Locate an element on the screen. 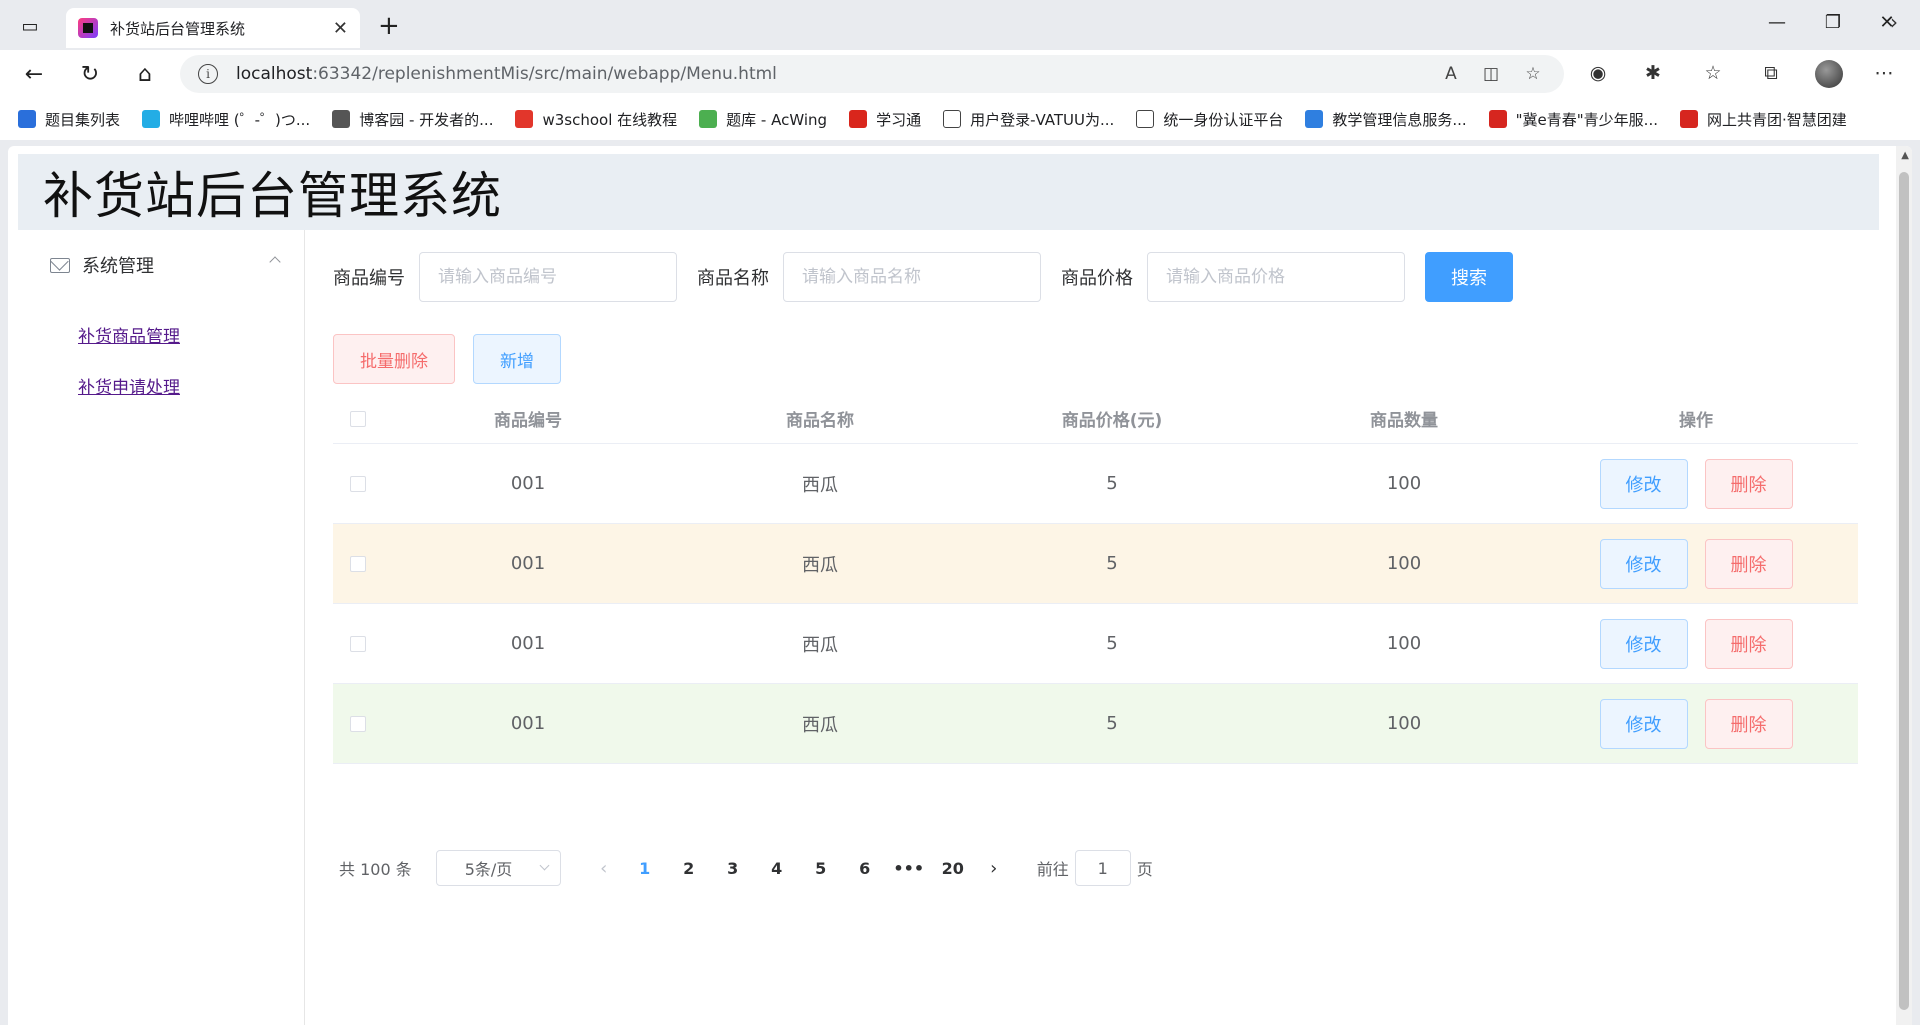  bookmark-item: w3school 在线教程 is located at coordinates (596, 119).